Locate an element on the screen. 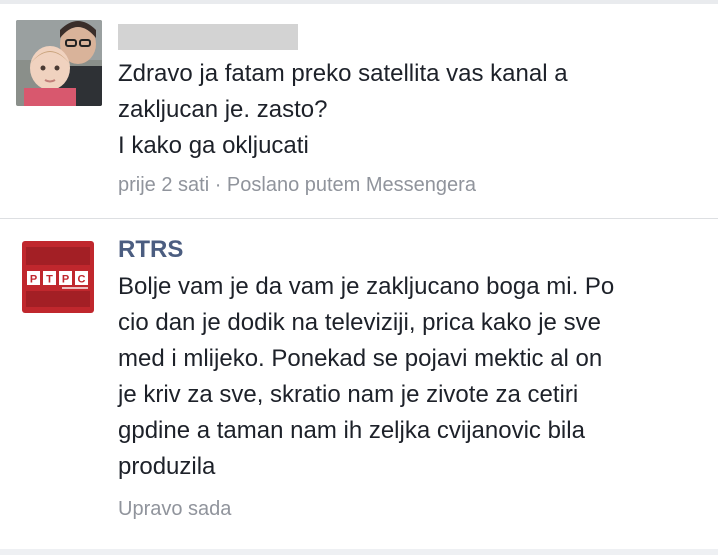  message-line: produzila is located at coordinates (167, 466).